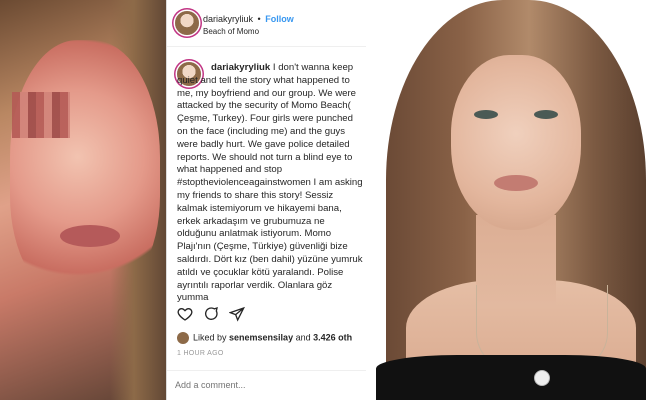 Image resolution: width=656 pixels, height=401 pixels. I want to click on black-top-shape, so click(511, 377).